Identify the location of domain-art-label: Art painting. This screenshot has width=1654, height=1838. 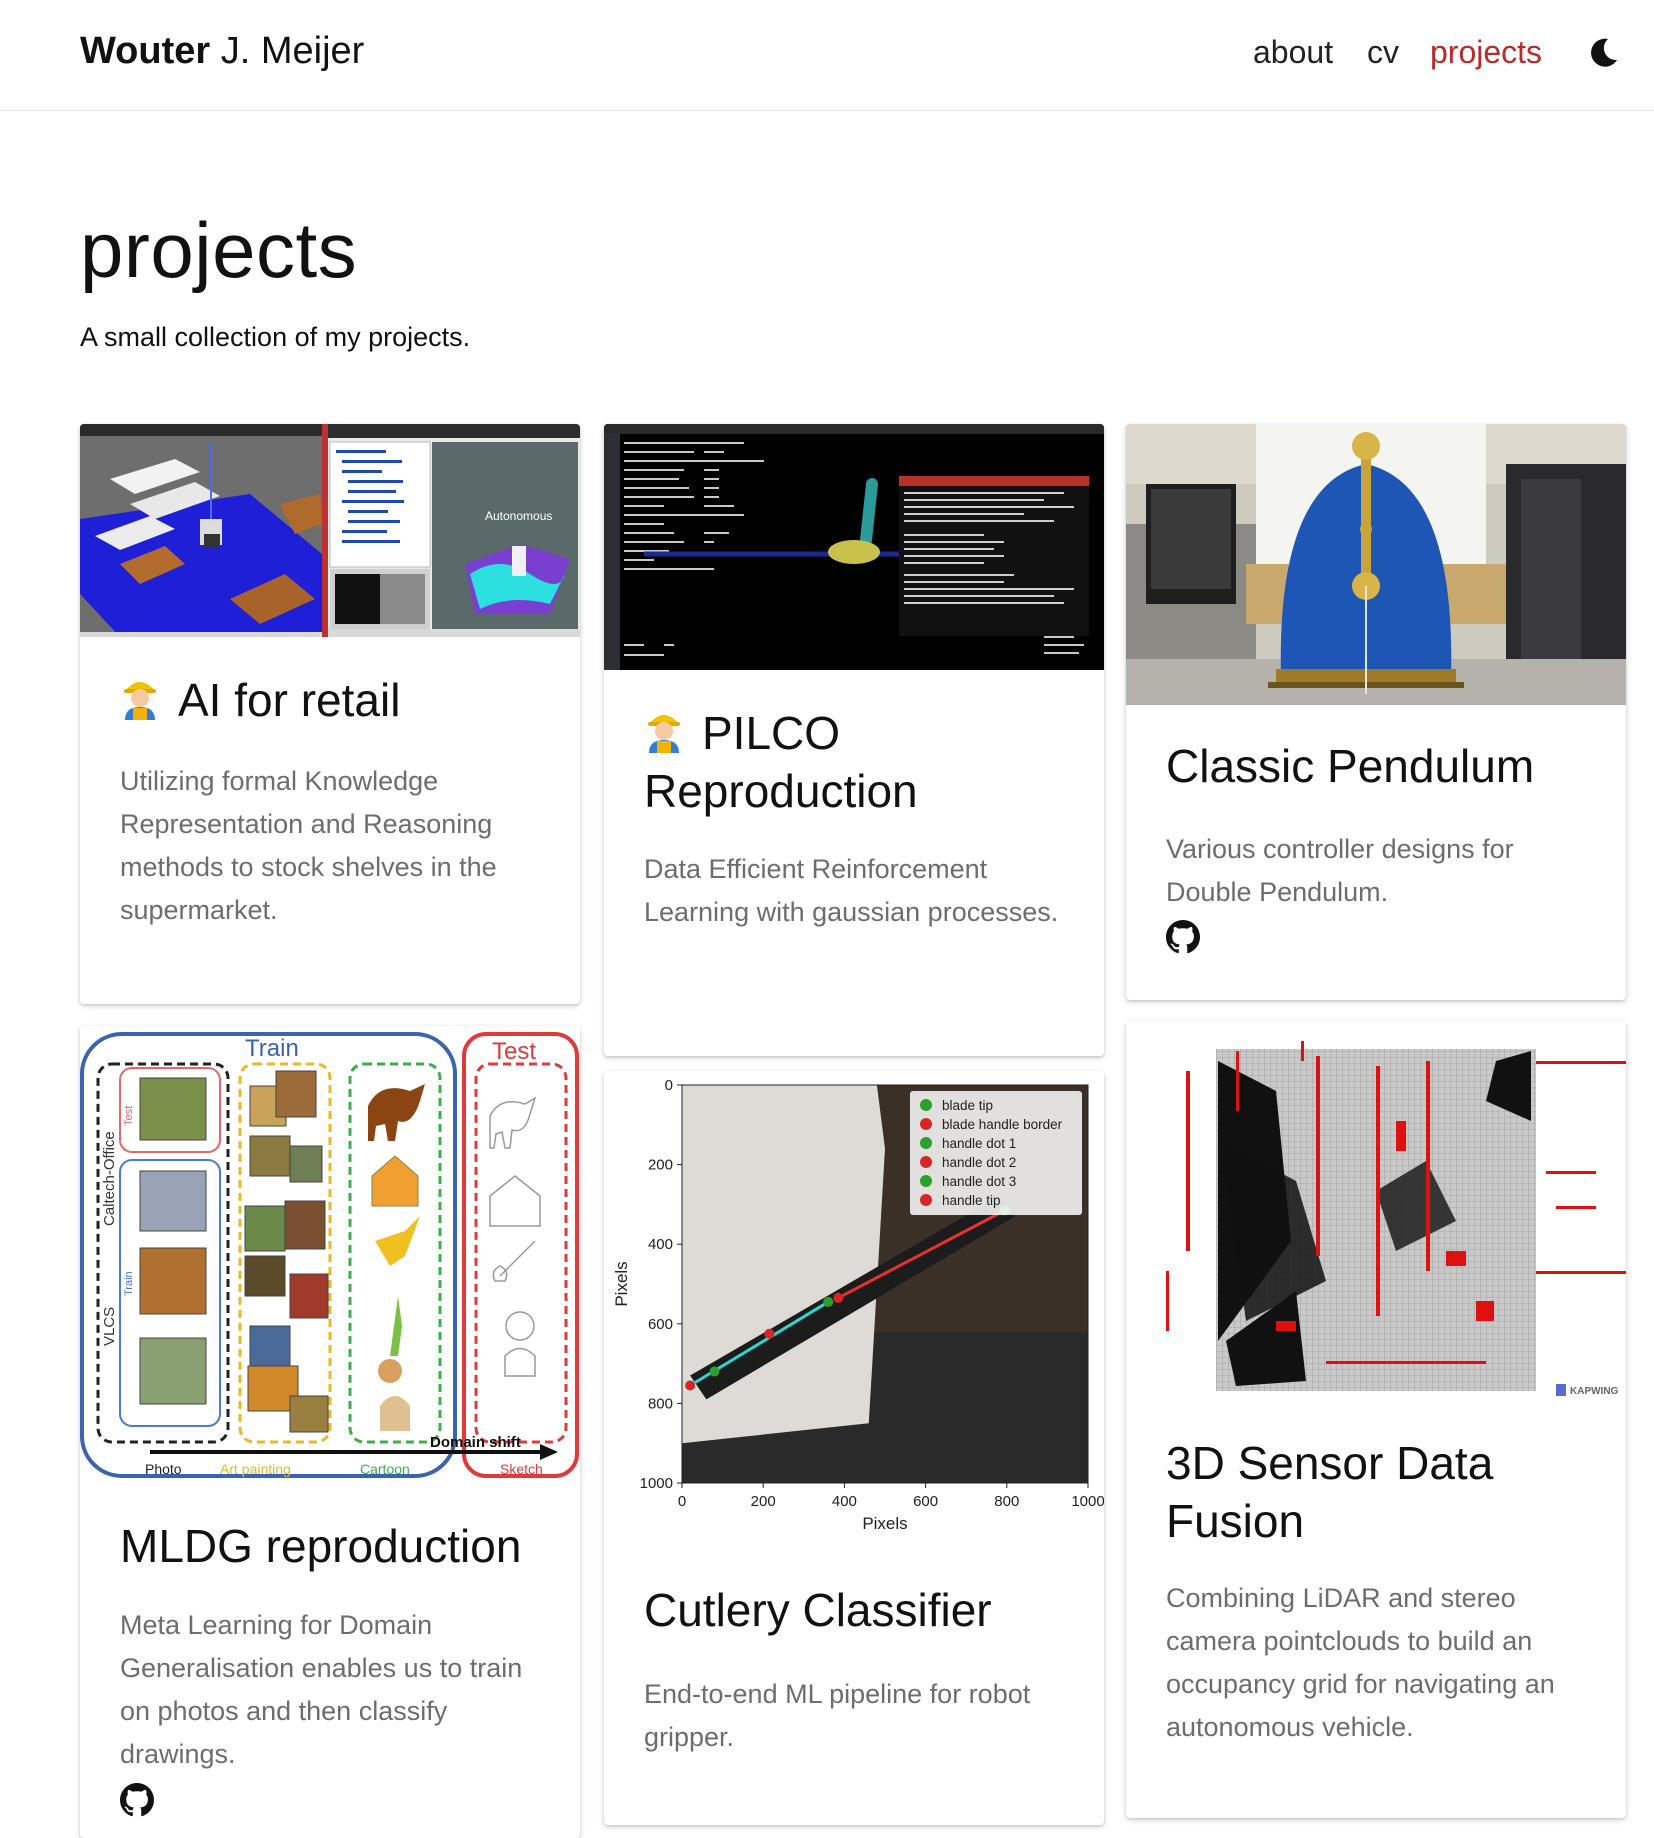
(255, 1469).